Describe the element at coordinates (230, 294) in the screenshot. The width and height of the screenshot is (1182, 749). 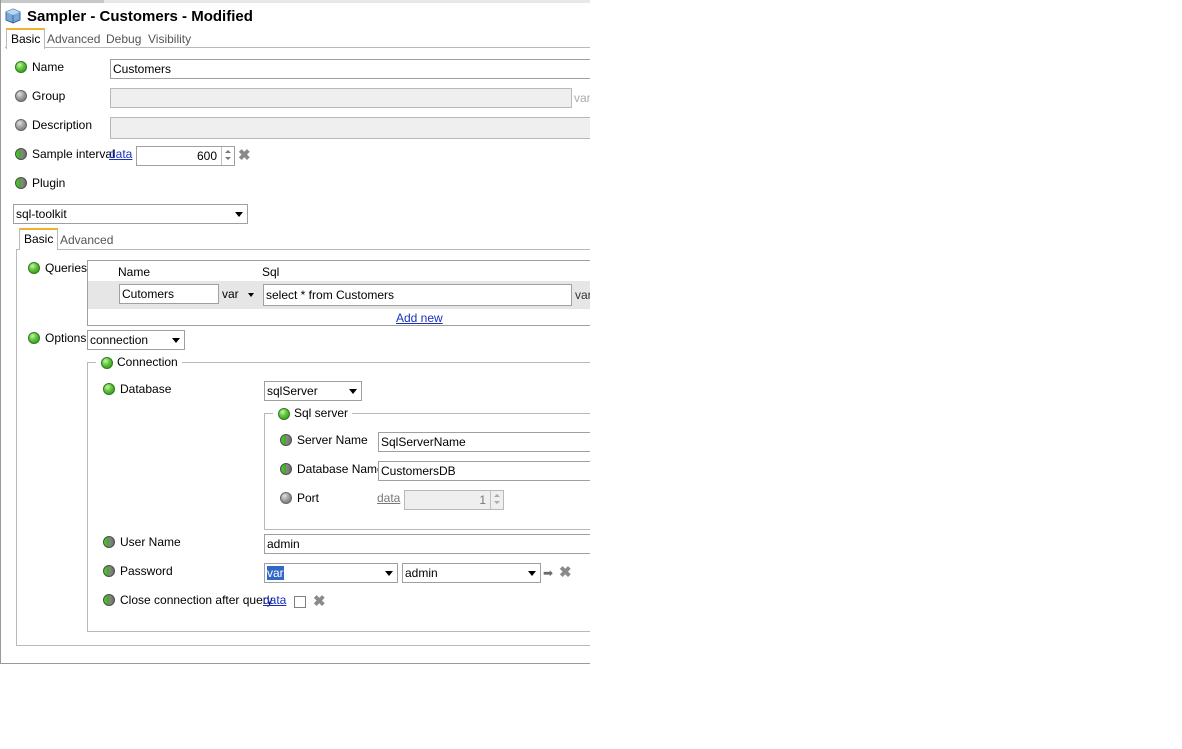
I see `query-type-select: var` at that location.